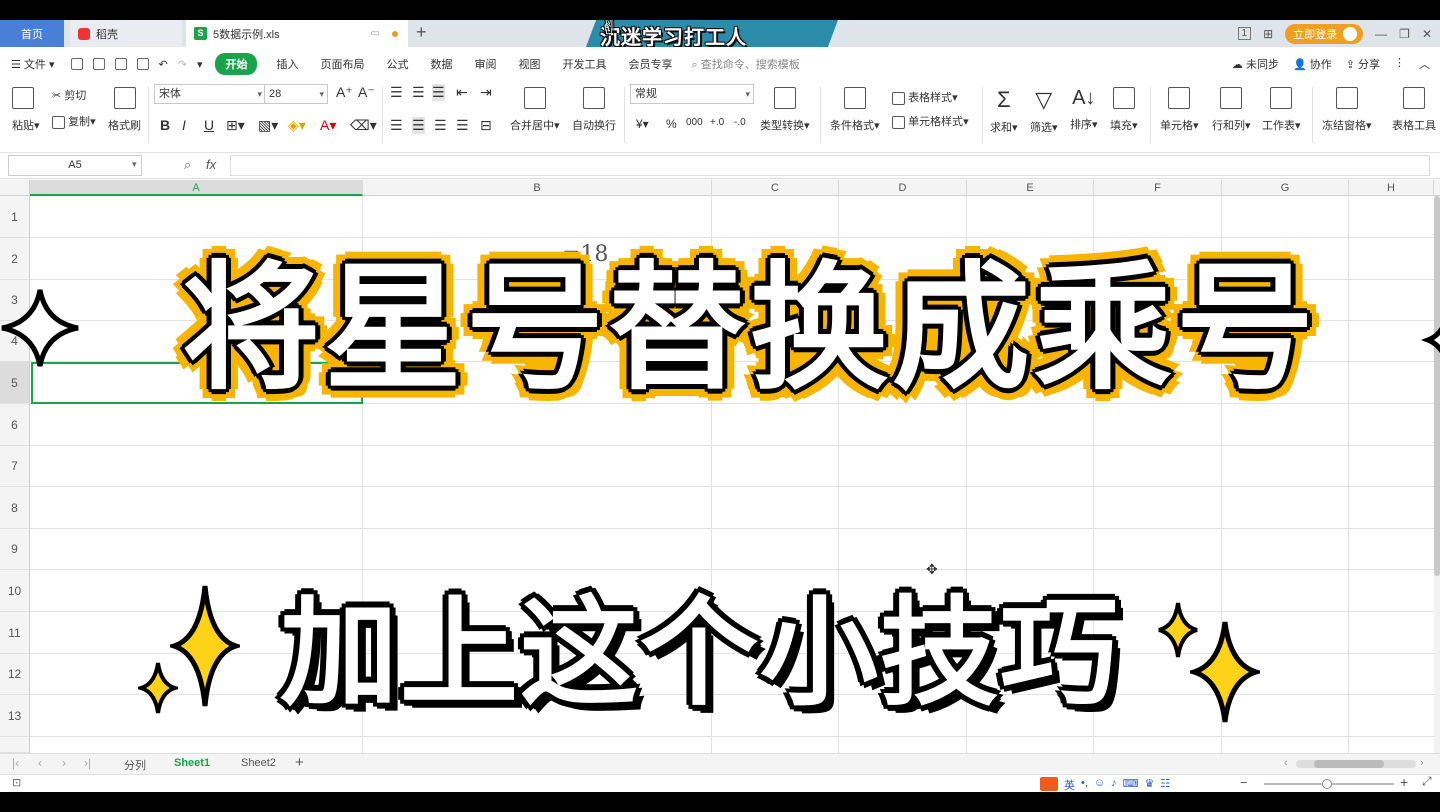 Image resolution: width=1440 pixels, height=812 pixels. I want to click on zoom-out-icon: −, so click(1244, 782).